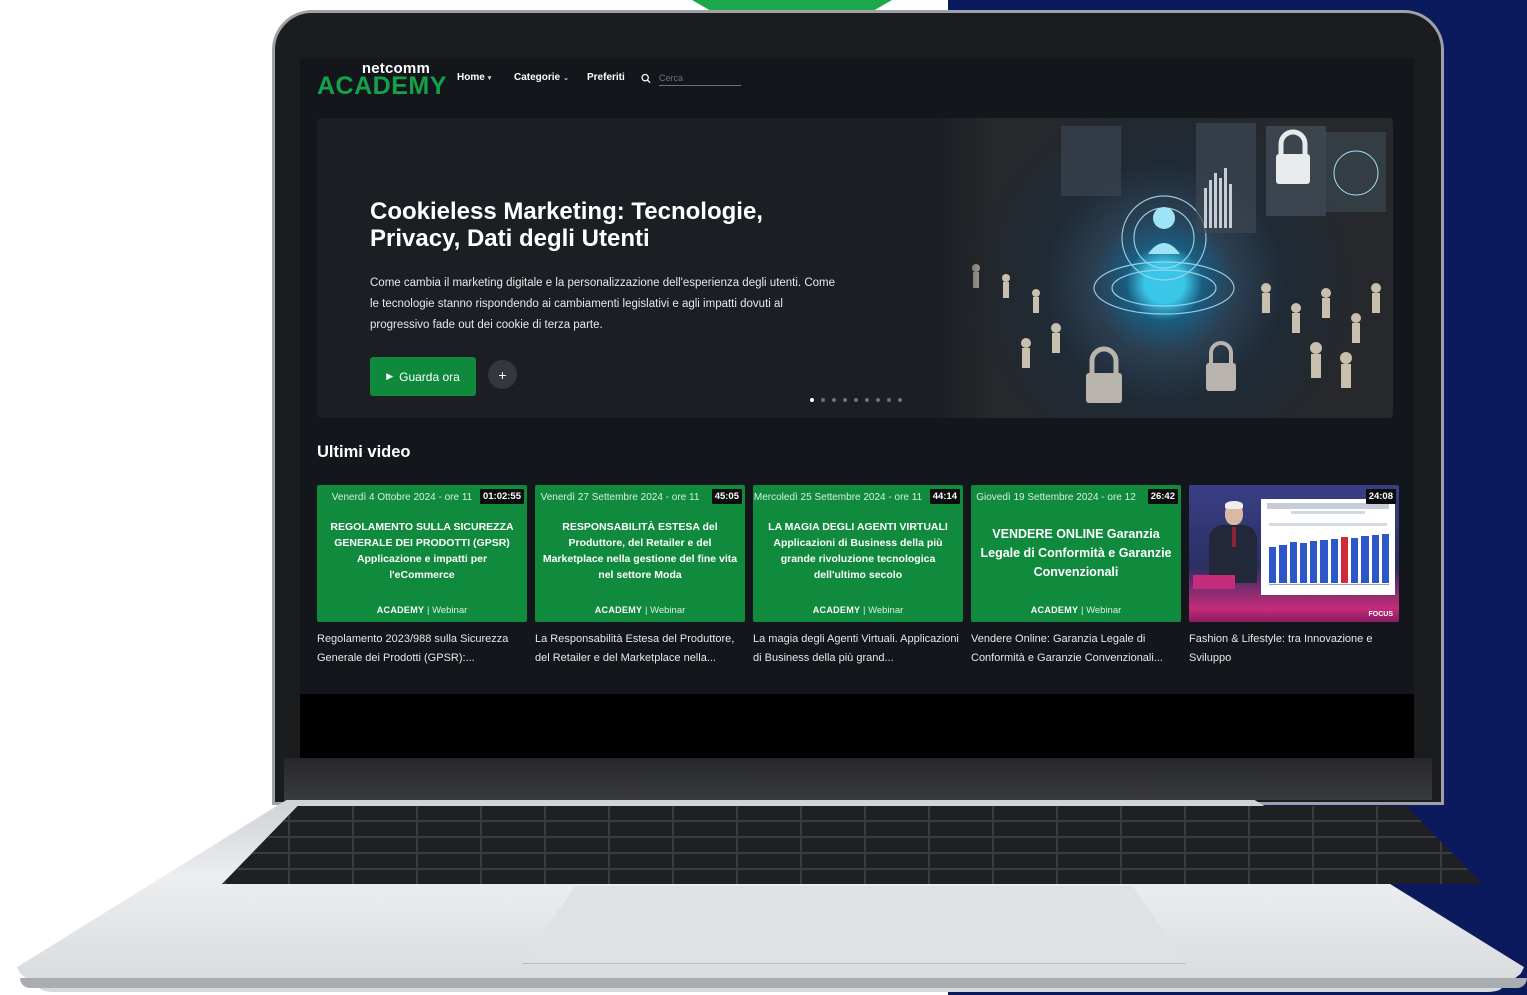 The width and height of the screenshot is (1527, 995). I want to click on webinar-date: Venerdì 27 Settembre 2024 - ore 11, so click(620, 497).